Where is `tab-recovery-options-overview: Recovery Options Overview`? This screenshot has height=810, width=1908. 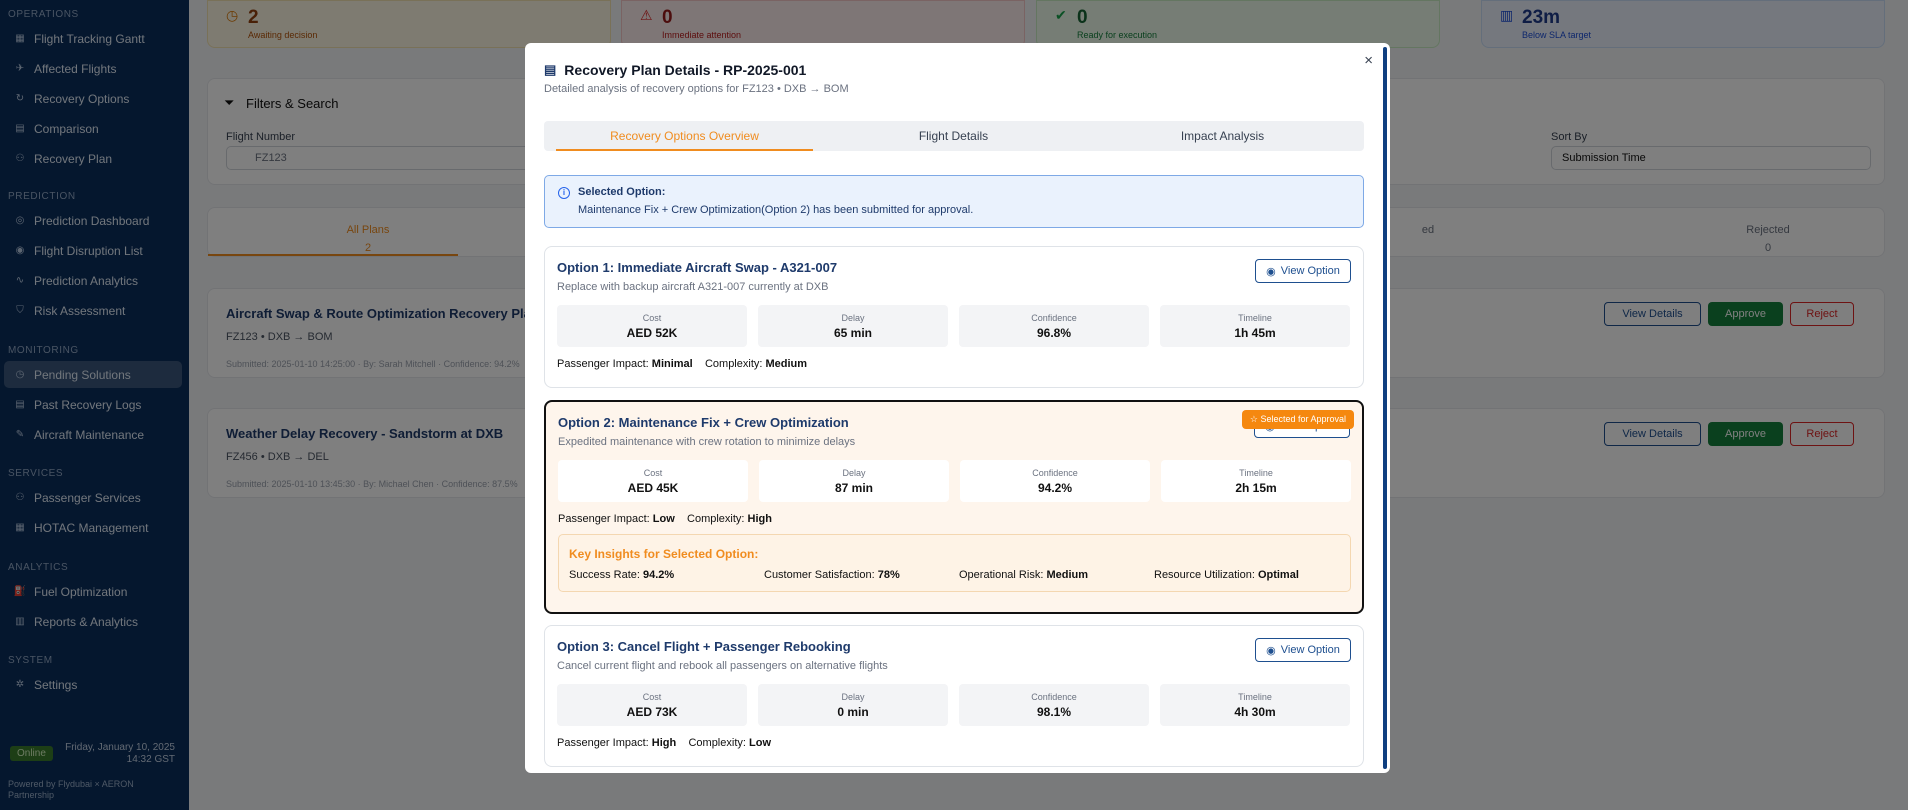 tab-recovery-options-overview: Recovery Options Overview is located at coordinates (684, 136).